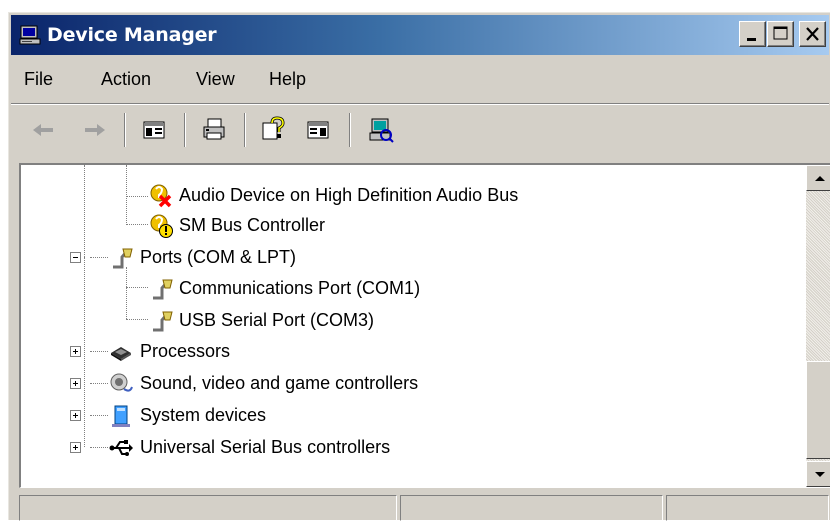  I want to click on scroll-down-button, so click(818, 474).